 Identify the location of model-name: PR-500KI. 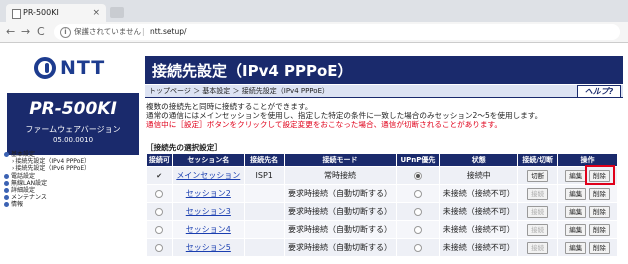
(73, 109).